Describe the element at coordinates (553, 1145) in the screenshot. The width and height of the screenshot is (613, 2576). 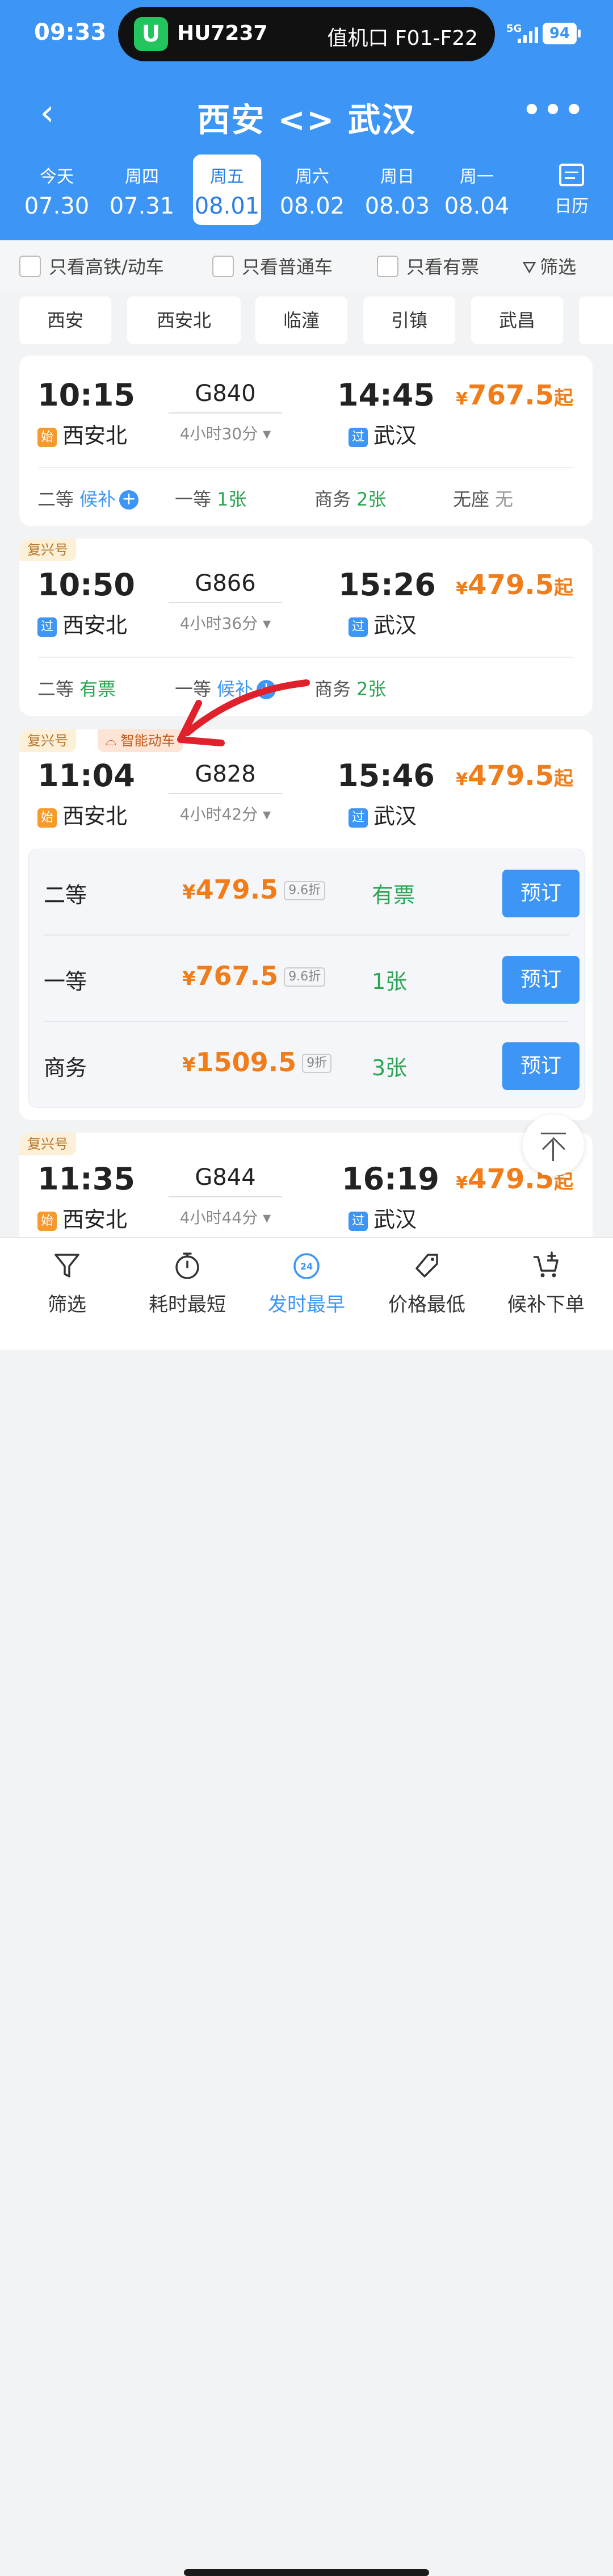
I see `scroll-to-top-button` at that location.